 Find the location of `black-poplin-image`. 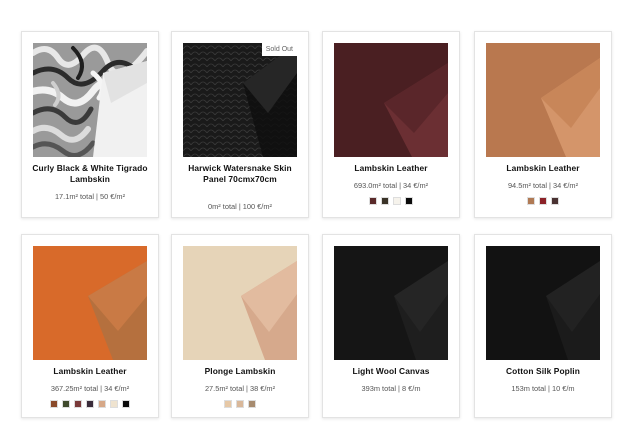

black-poplin-image is located at coordinates (543, 303).